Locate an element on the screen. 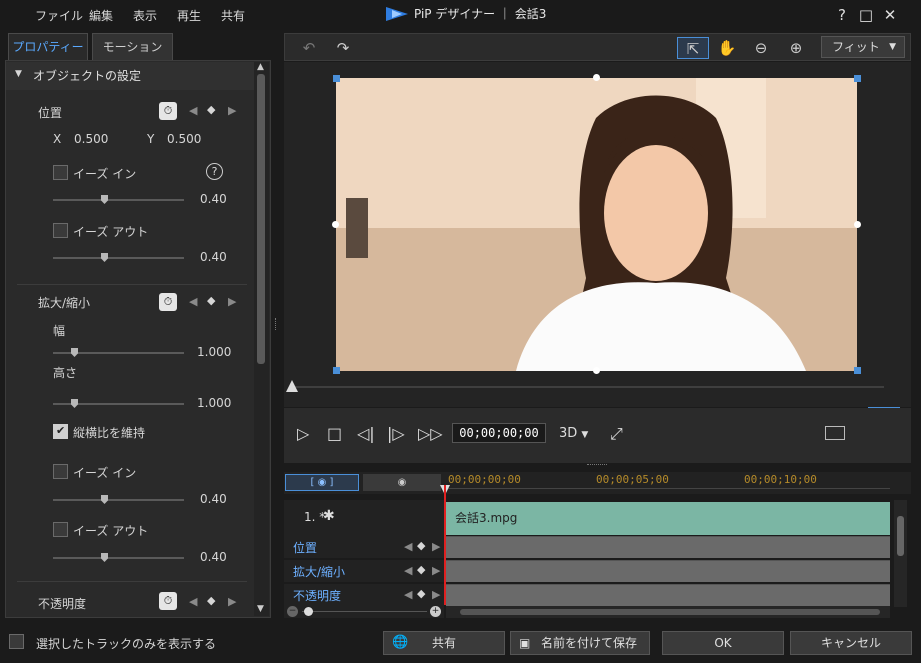  video-clip: 会話3.mpg is located at coordinates (668, 518).